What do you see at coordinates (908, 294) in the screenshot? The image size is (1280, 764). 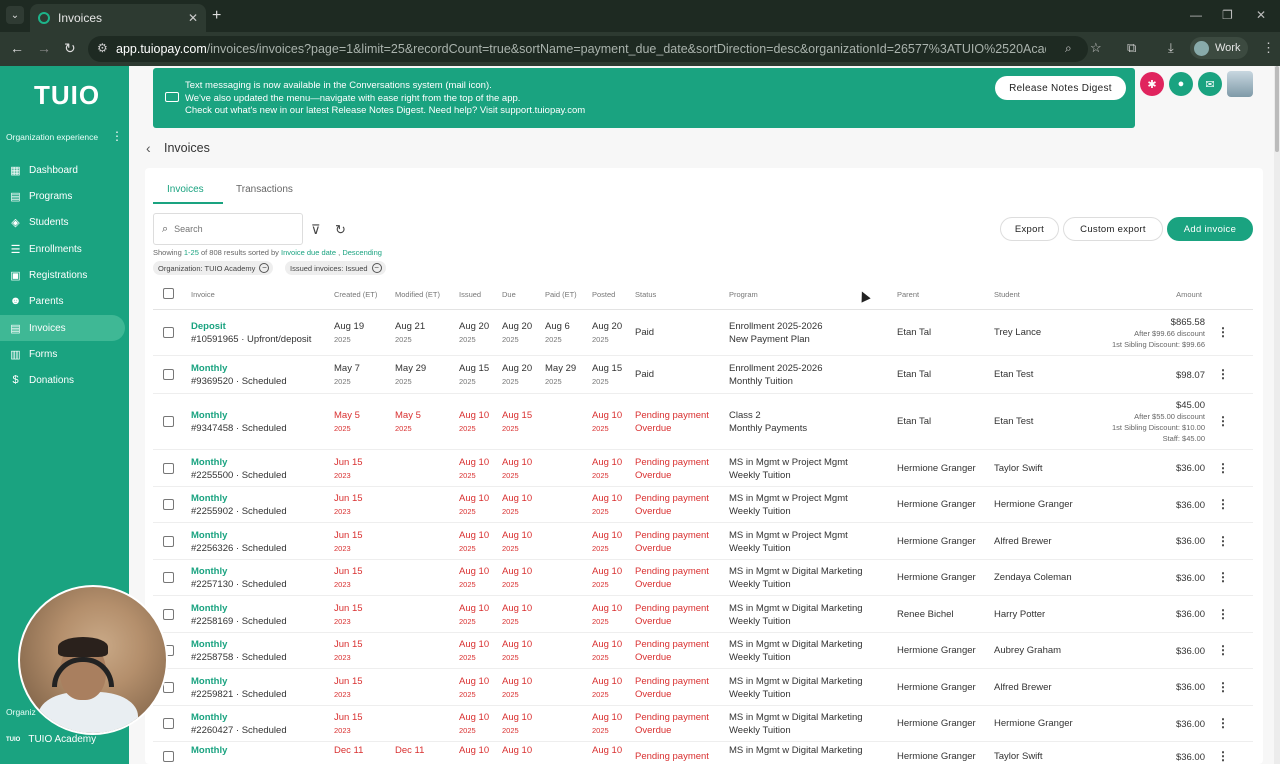 I see `column-header-parent: Parent` at bounding box center [908, 294].